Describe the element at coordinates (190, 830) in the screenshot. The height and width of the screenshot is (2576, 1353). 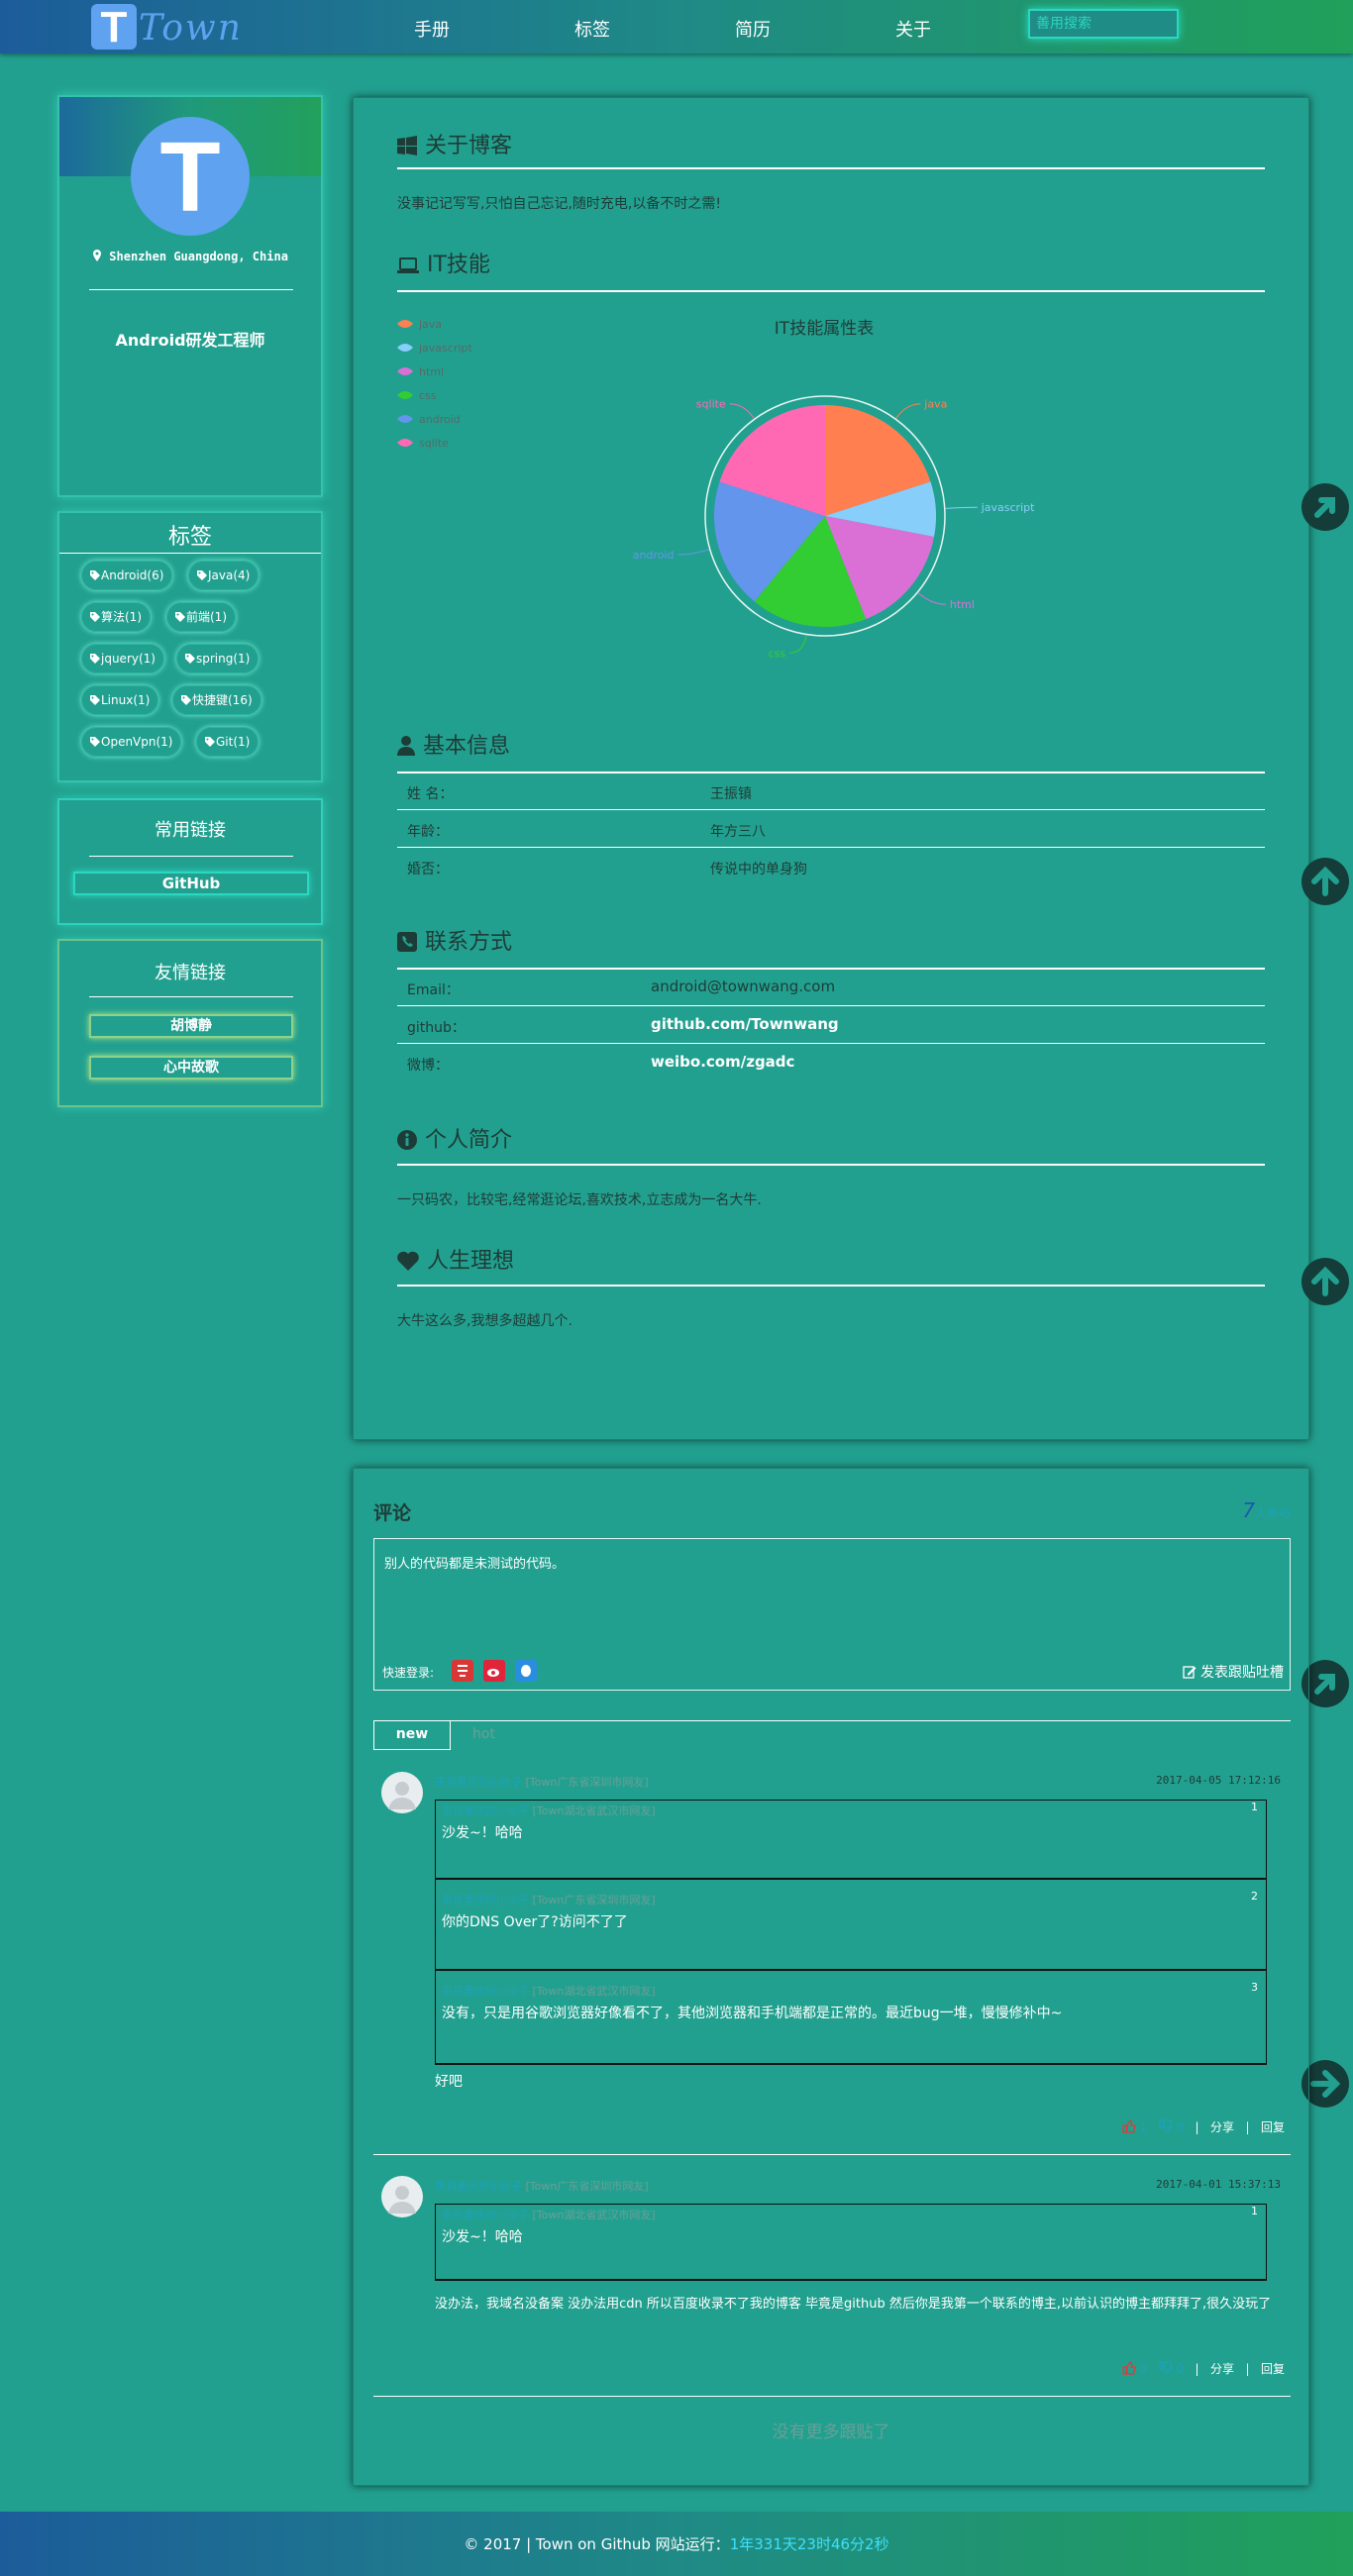
I see `common-links-title: 常用链接` at that location.